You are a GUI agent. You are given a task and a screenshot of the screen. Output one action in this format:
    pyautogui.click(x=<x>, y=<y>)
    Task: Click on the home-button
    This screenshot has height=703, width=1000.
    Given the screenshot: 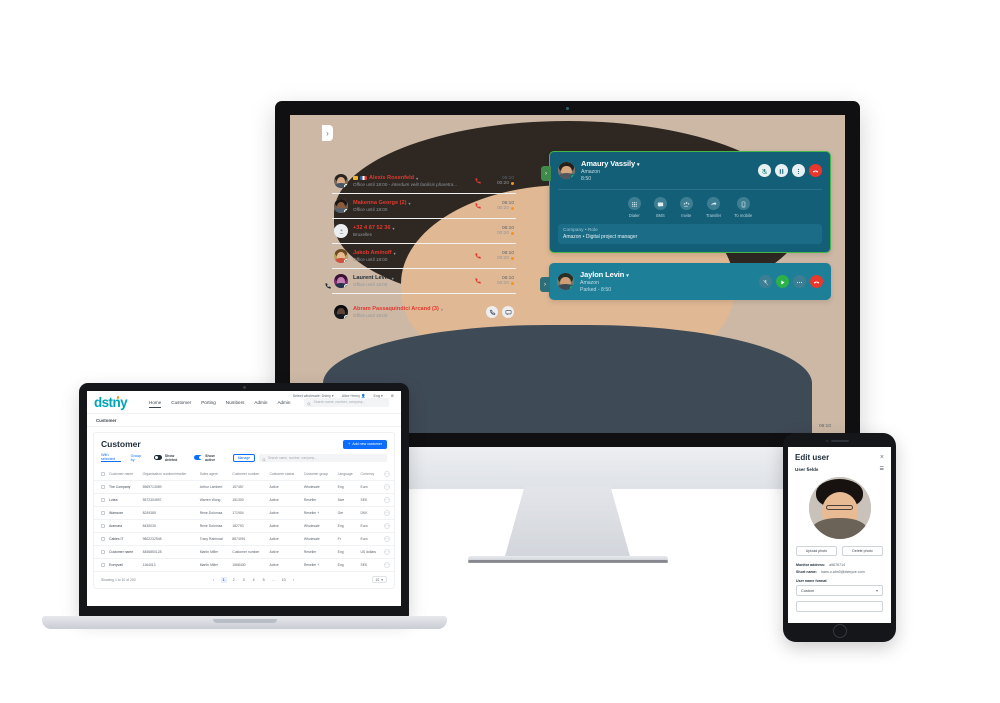 What is the action you would take?
    pyautogui.click(x=839, y=631)
    